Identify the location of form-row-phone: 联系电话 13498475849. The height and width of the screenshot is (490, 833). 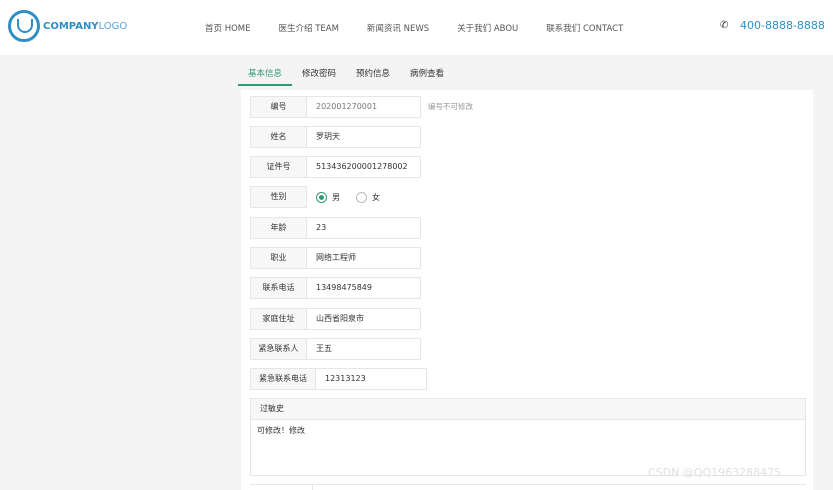
(335, 288).